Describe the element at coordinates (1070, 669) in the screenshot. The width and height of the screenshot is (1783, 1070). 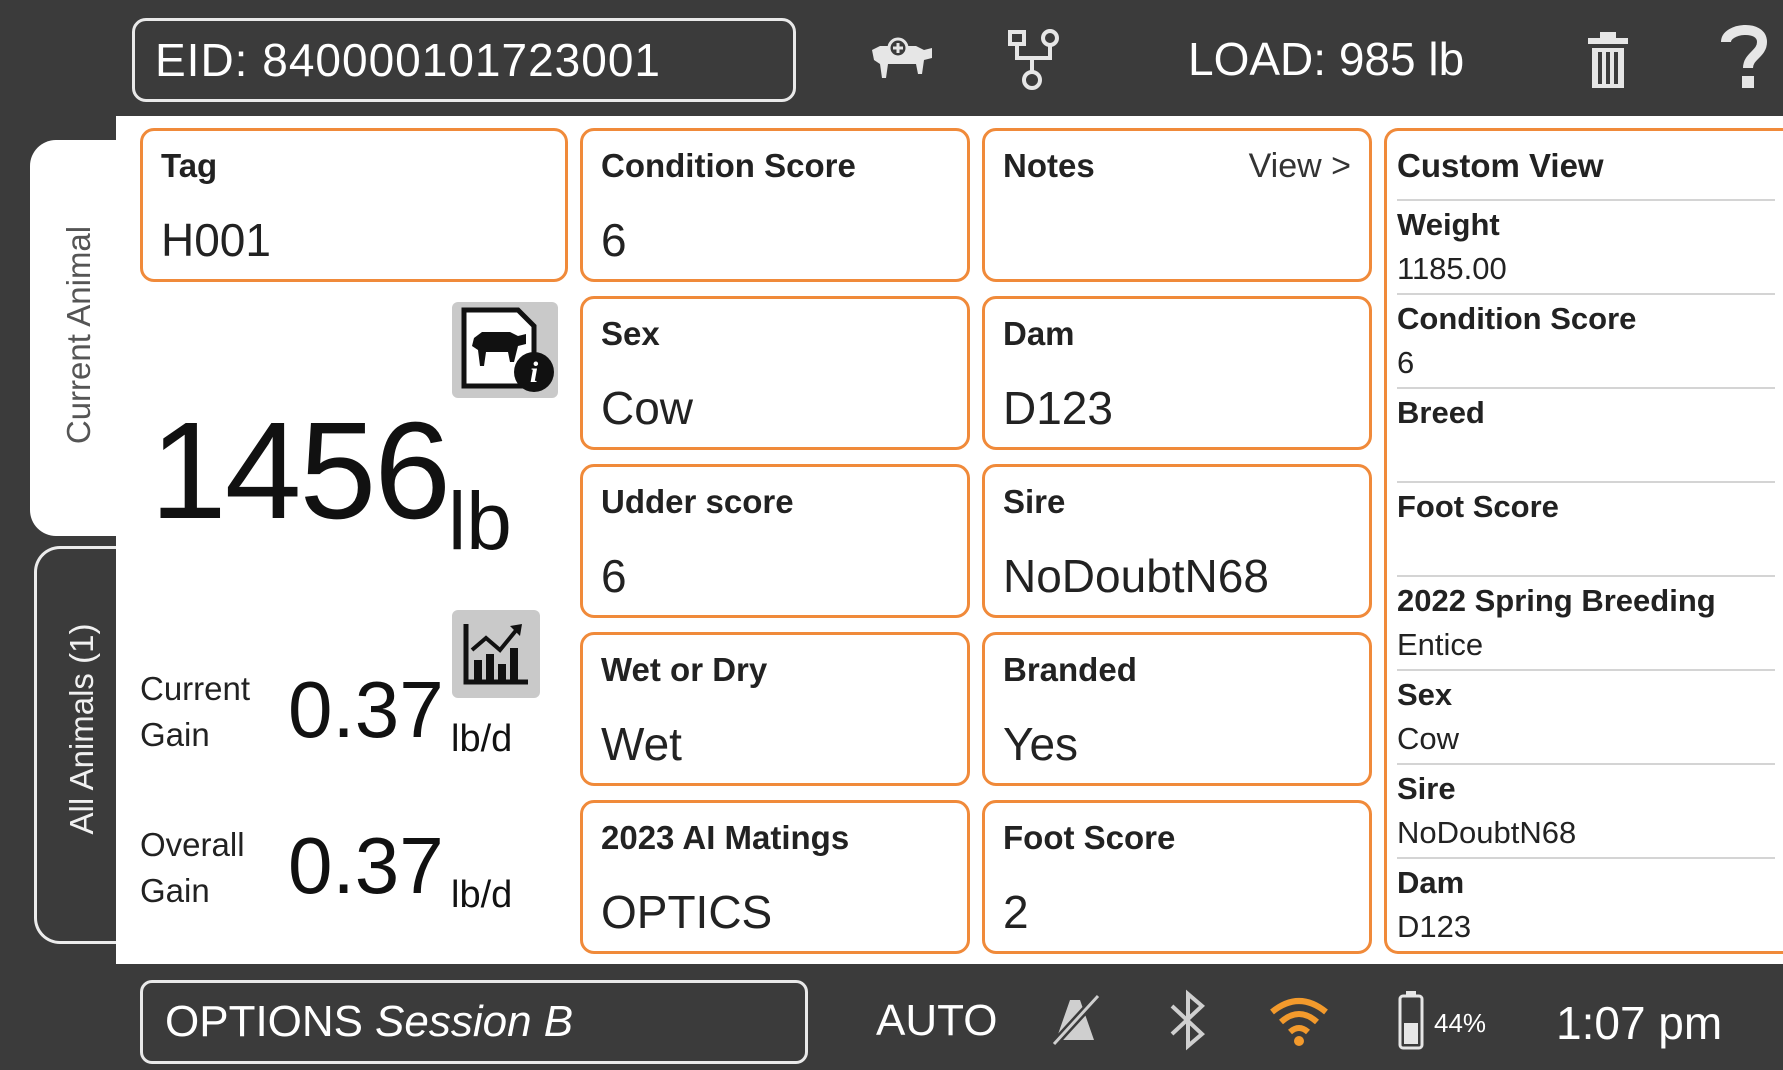
I see `branded-title: Branded` at that location.